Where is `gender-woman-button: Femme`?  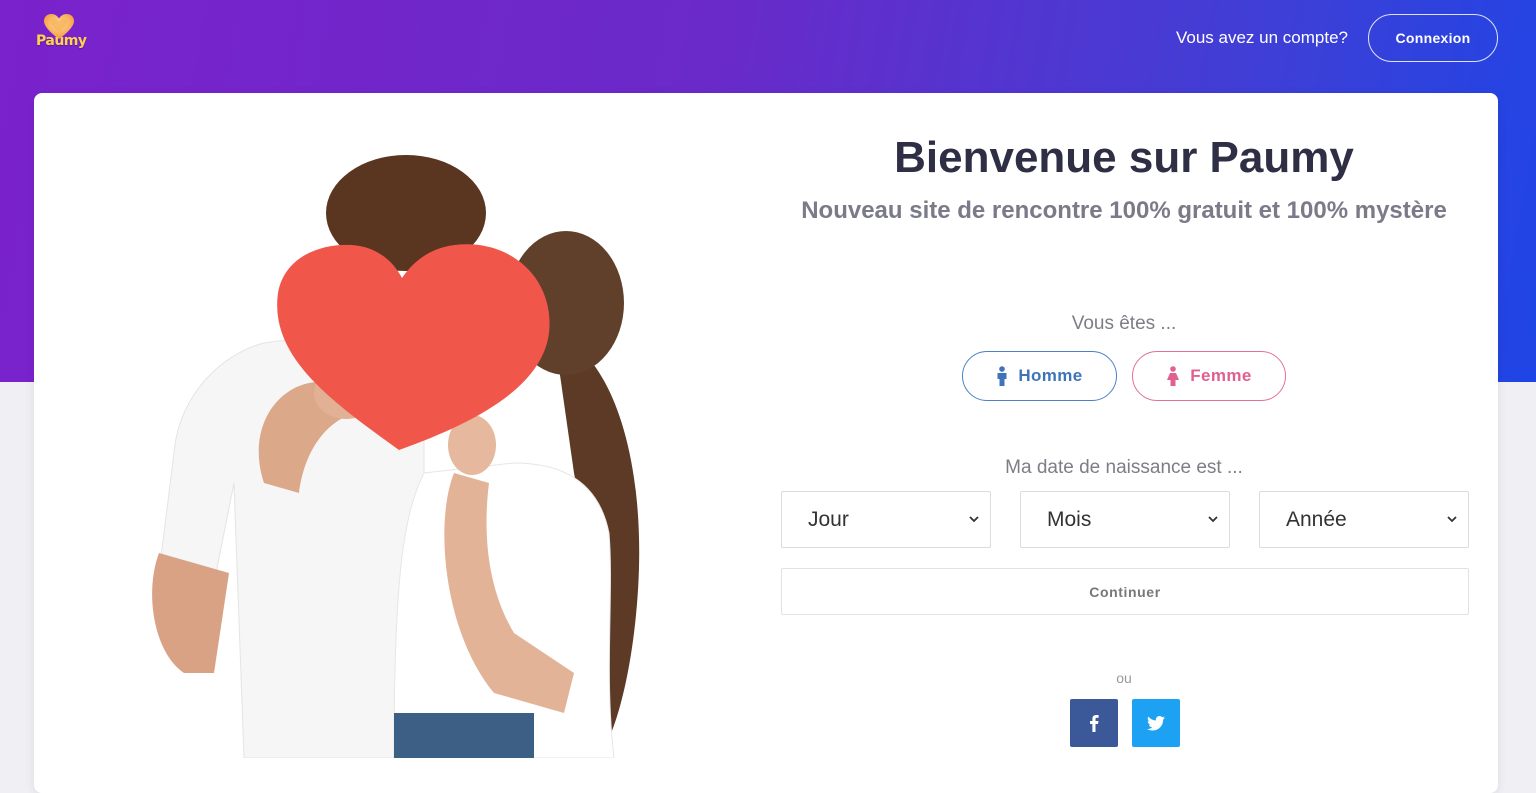
gender-woman-button: Femme is located at coordinates (1209, 376).